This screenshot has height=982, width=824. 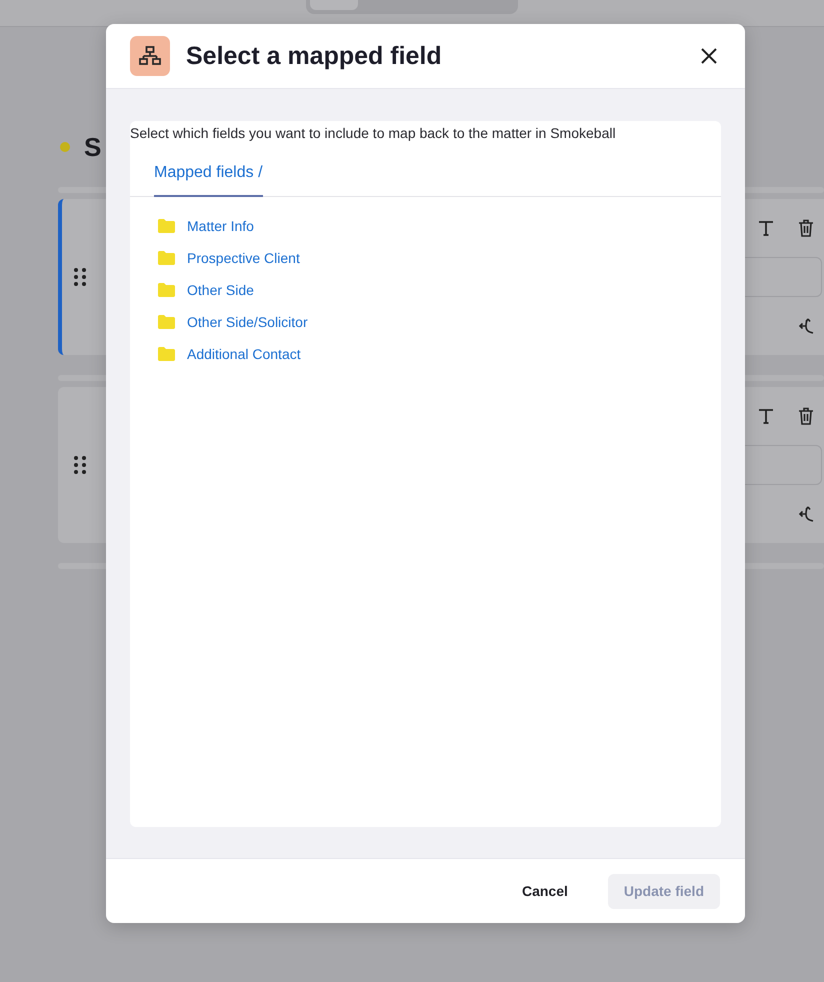 I want to click on dialog-title: Select a mapped field, so click(x=314, y=56).